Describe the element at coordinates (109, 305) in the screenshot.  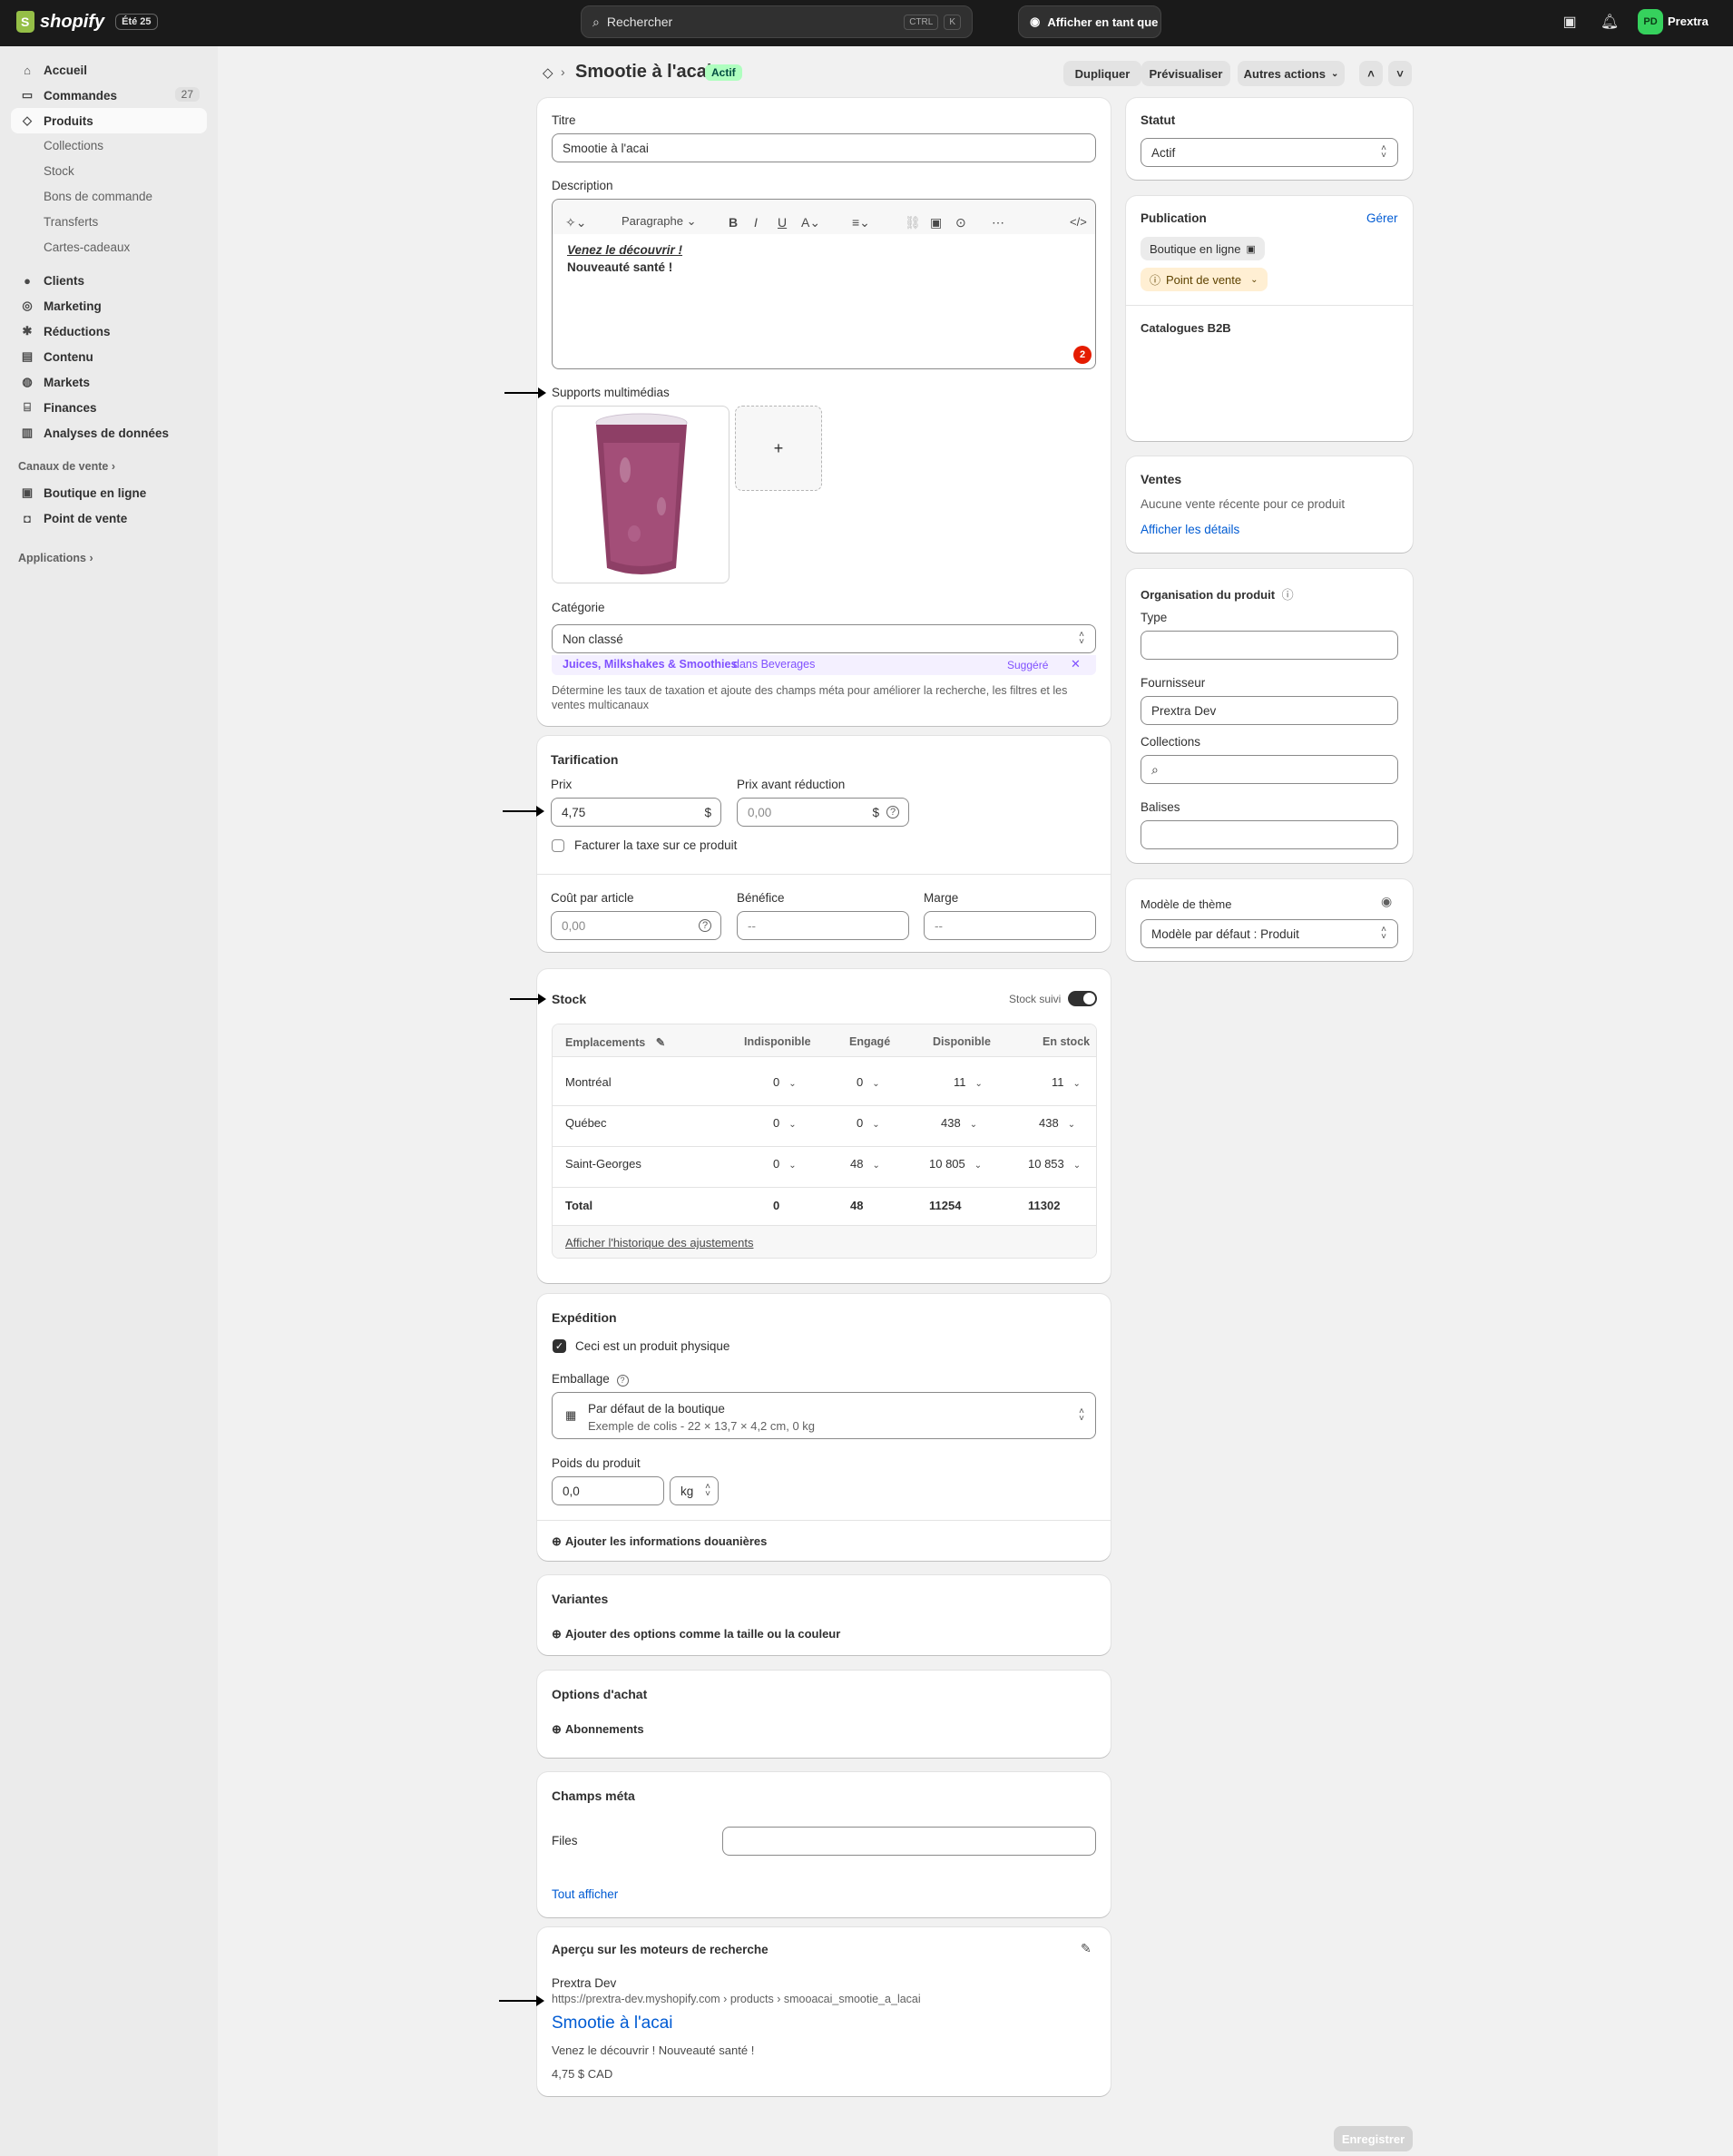
I see `nav-marketing: ◎ Marketing` at that location.